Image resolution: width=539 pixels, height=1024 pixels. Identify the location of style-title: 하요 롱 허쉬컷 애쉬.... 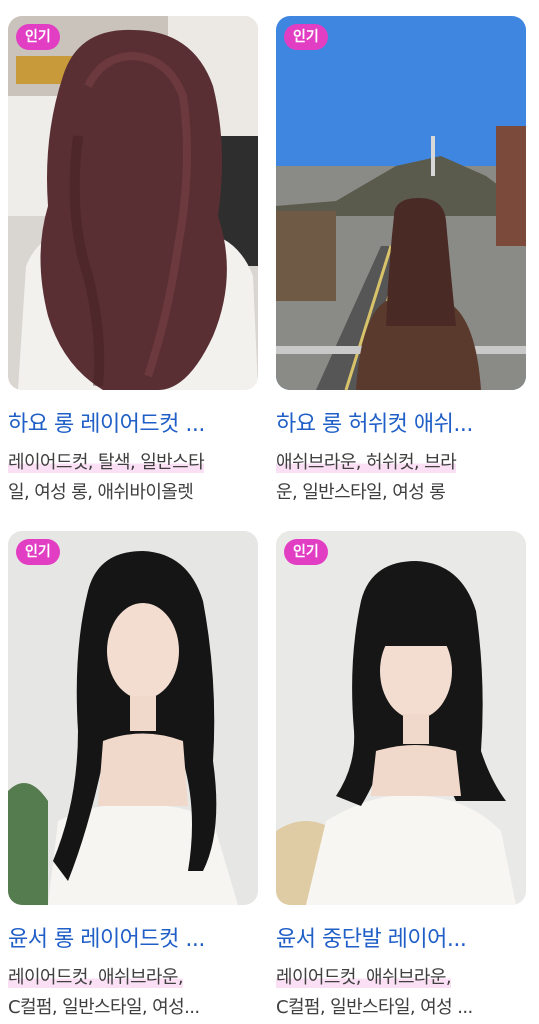
(401, 422).